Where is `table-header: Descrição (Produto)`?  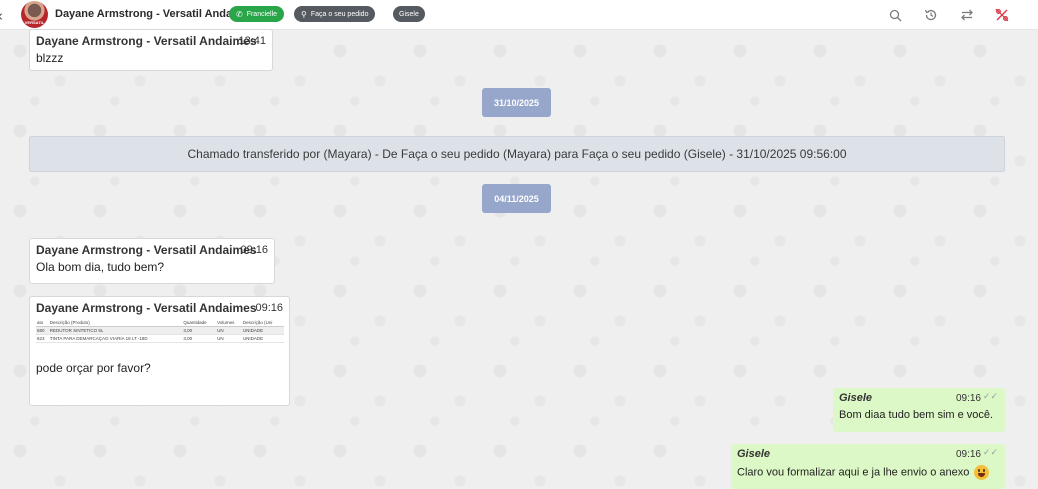 table-header: Descrição (Produto) is located at coordinates (115, 323).